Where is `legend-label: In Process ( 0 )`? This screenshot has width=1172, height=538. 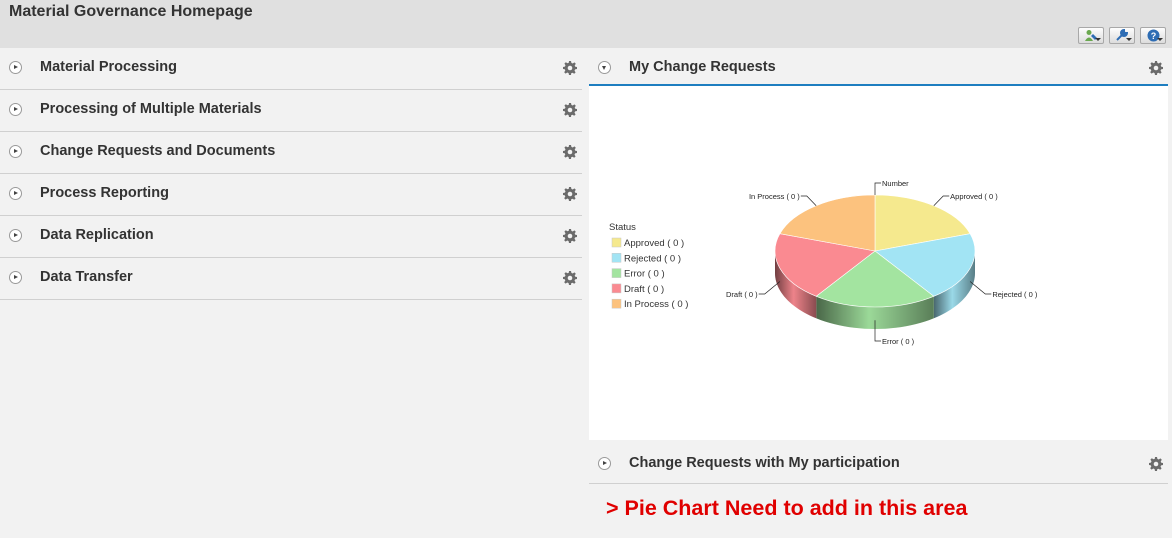 legend-label: In Process ( 0 ) is located at coordinates (656, 304).